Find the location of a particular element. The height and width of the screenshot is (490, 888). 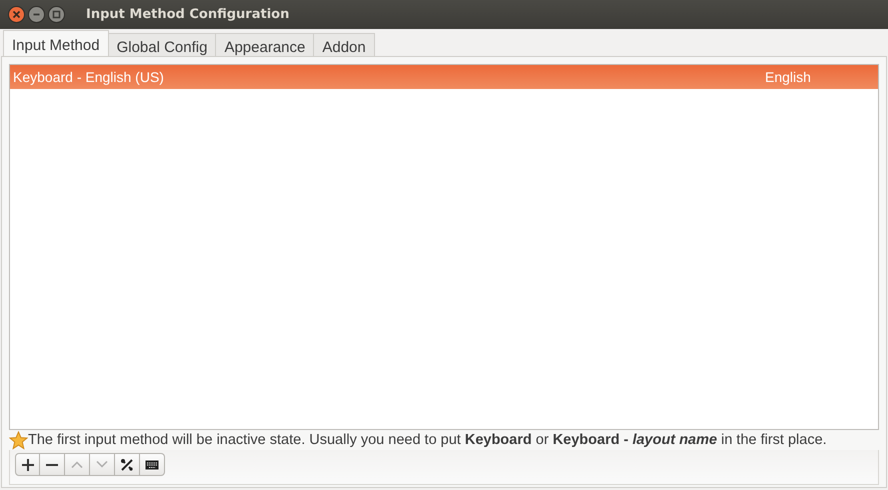

add-button is located at coordinates (27, 464).